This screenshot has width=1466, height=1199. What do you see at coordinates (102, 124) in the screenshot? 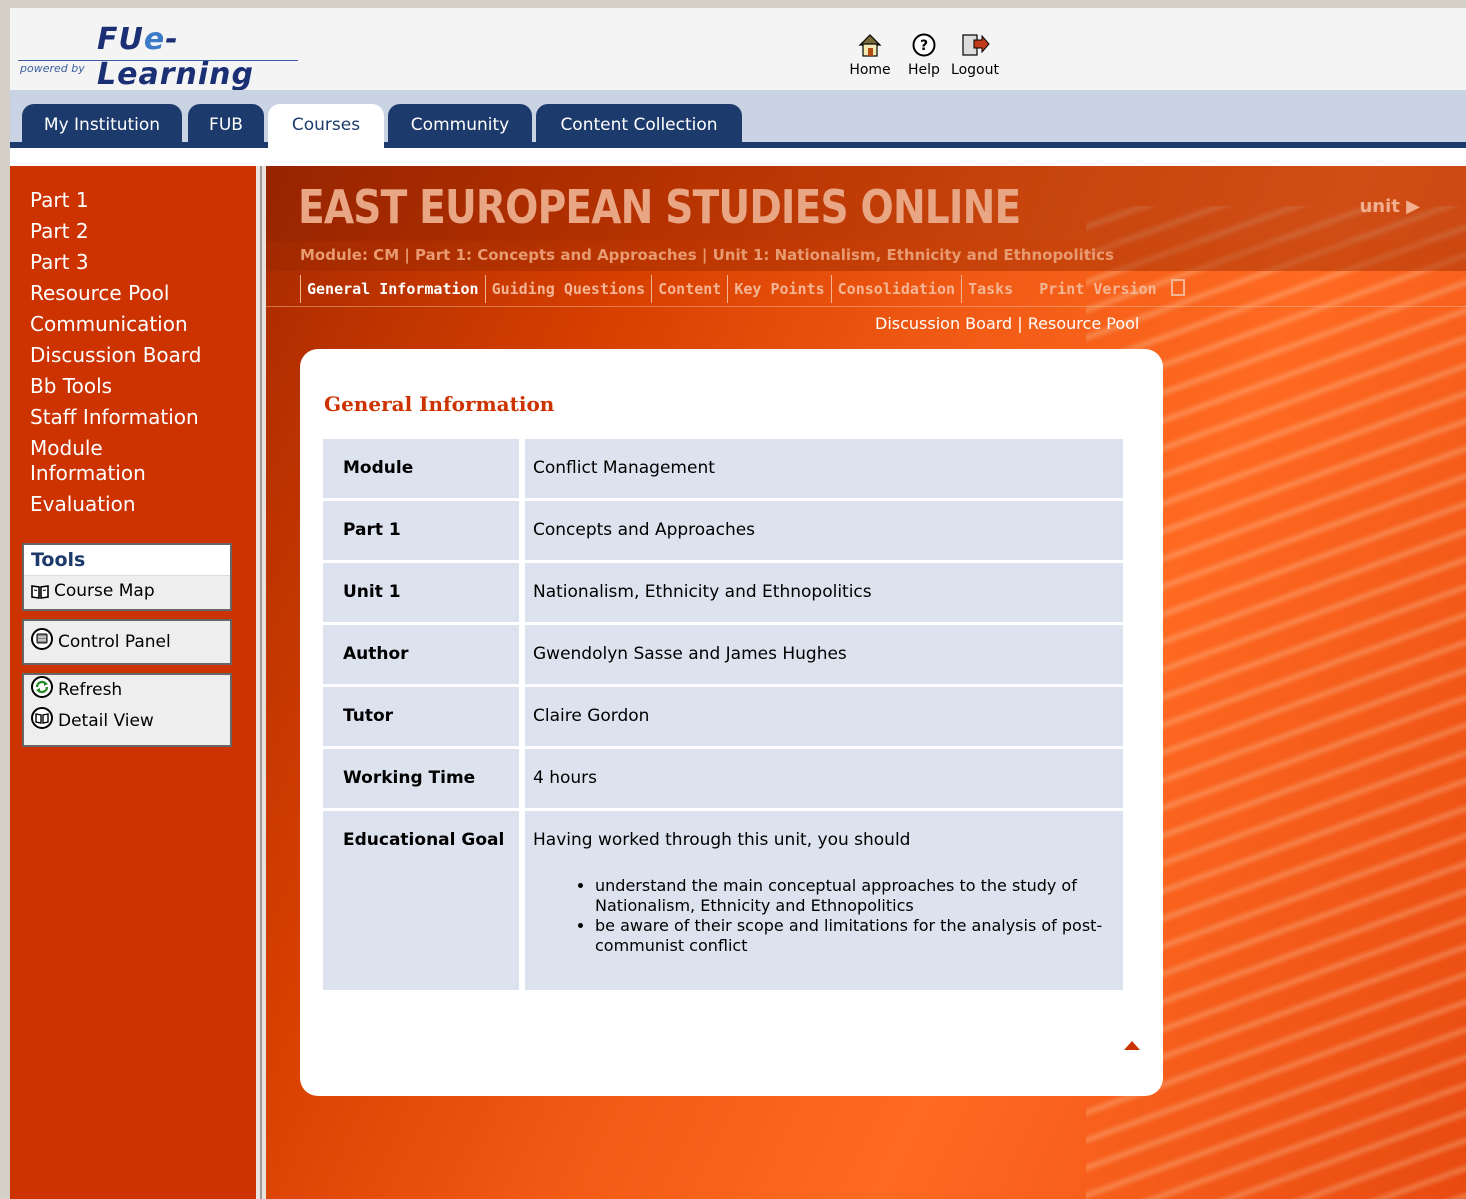
I see `tab-my-institution: My Institution` at bounding box center [102, 124].